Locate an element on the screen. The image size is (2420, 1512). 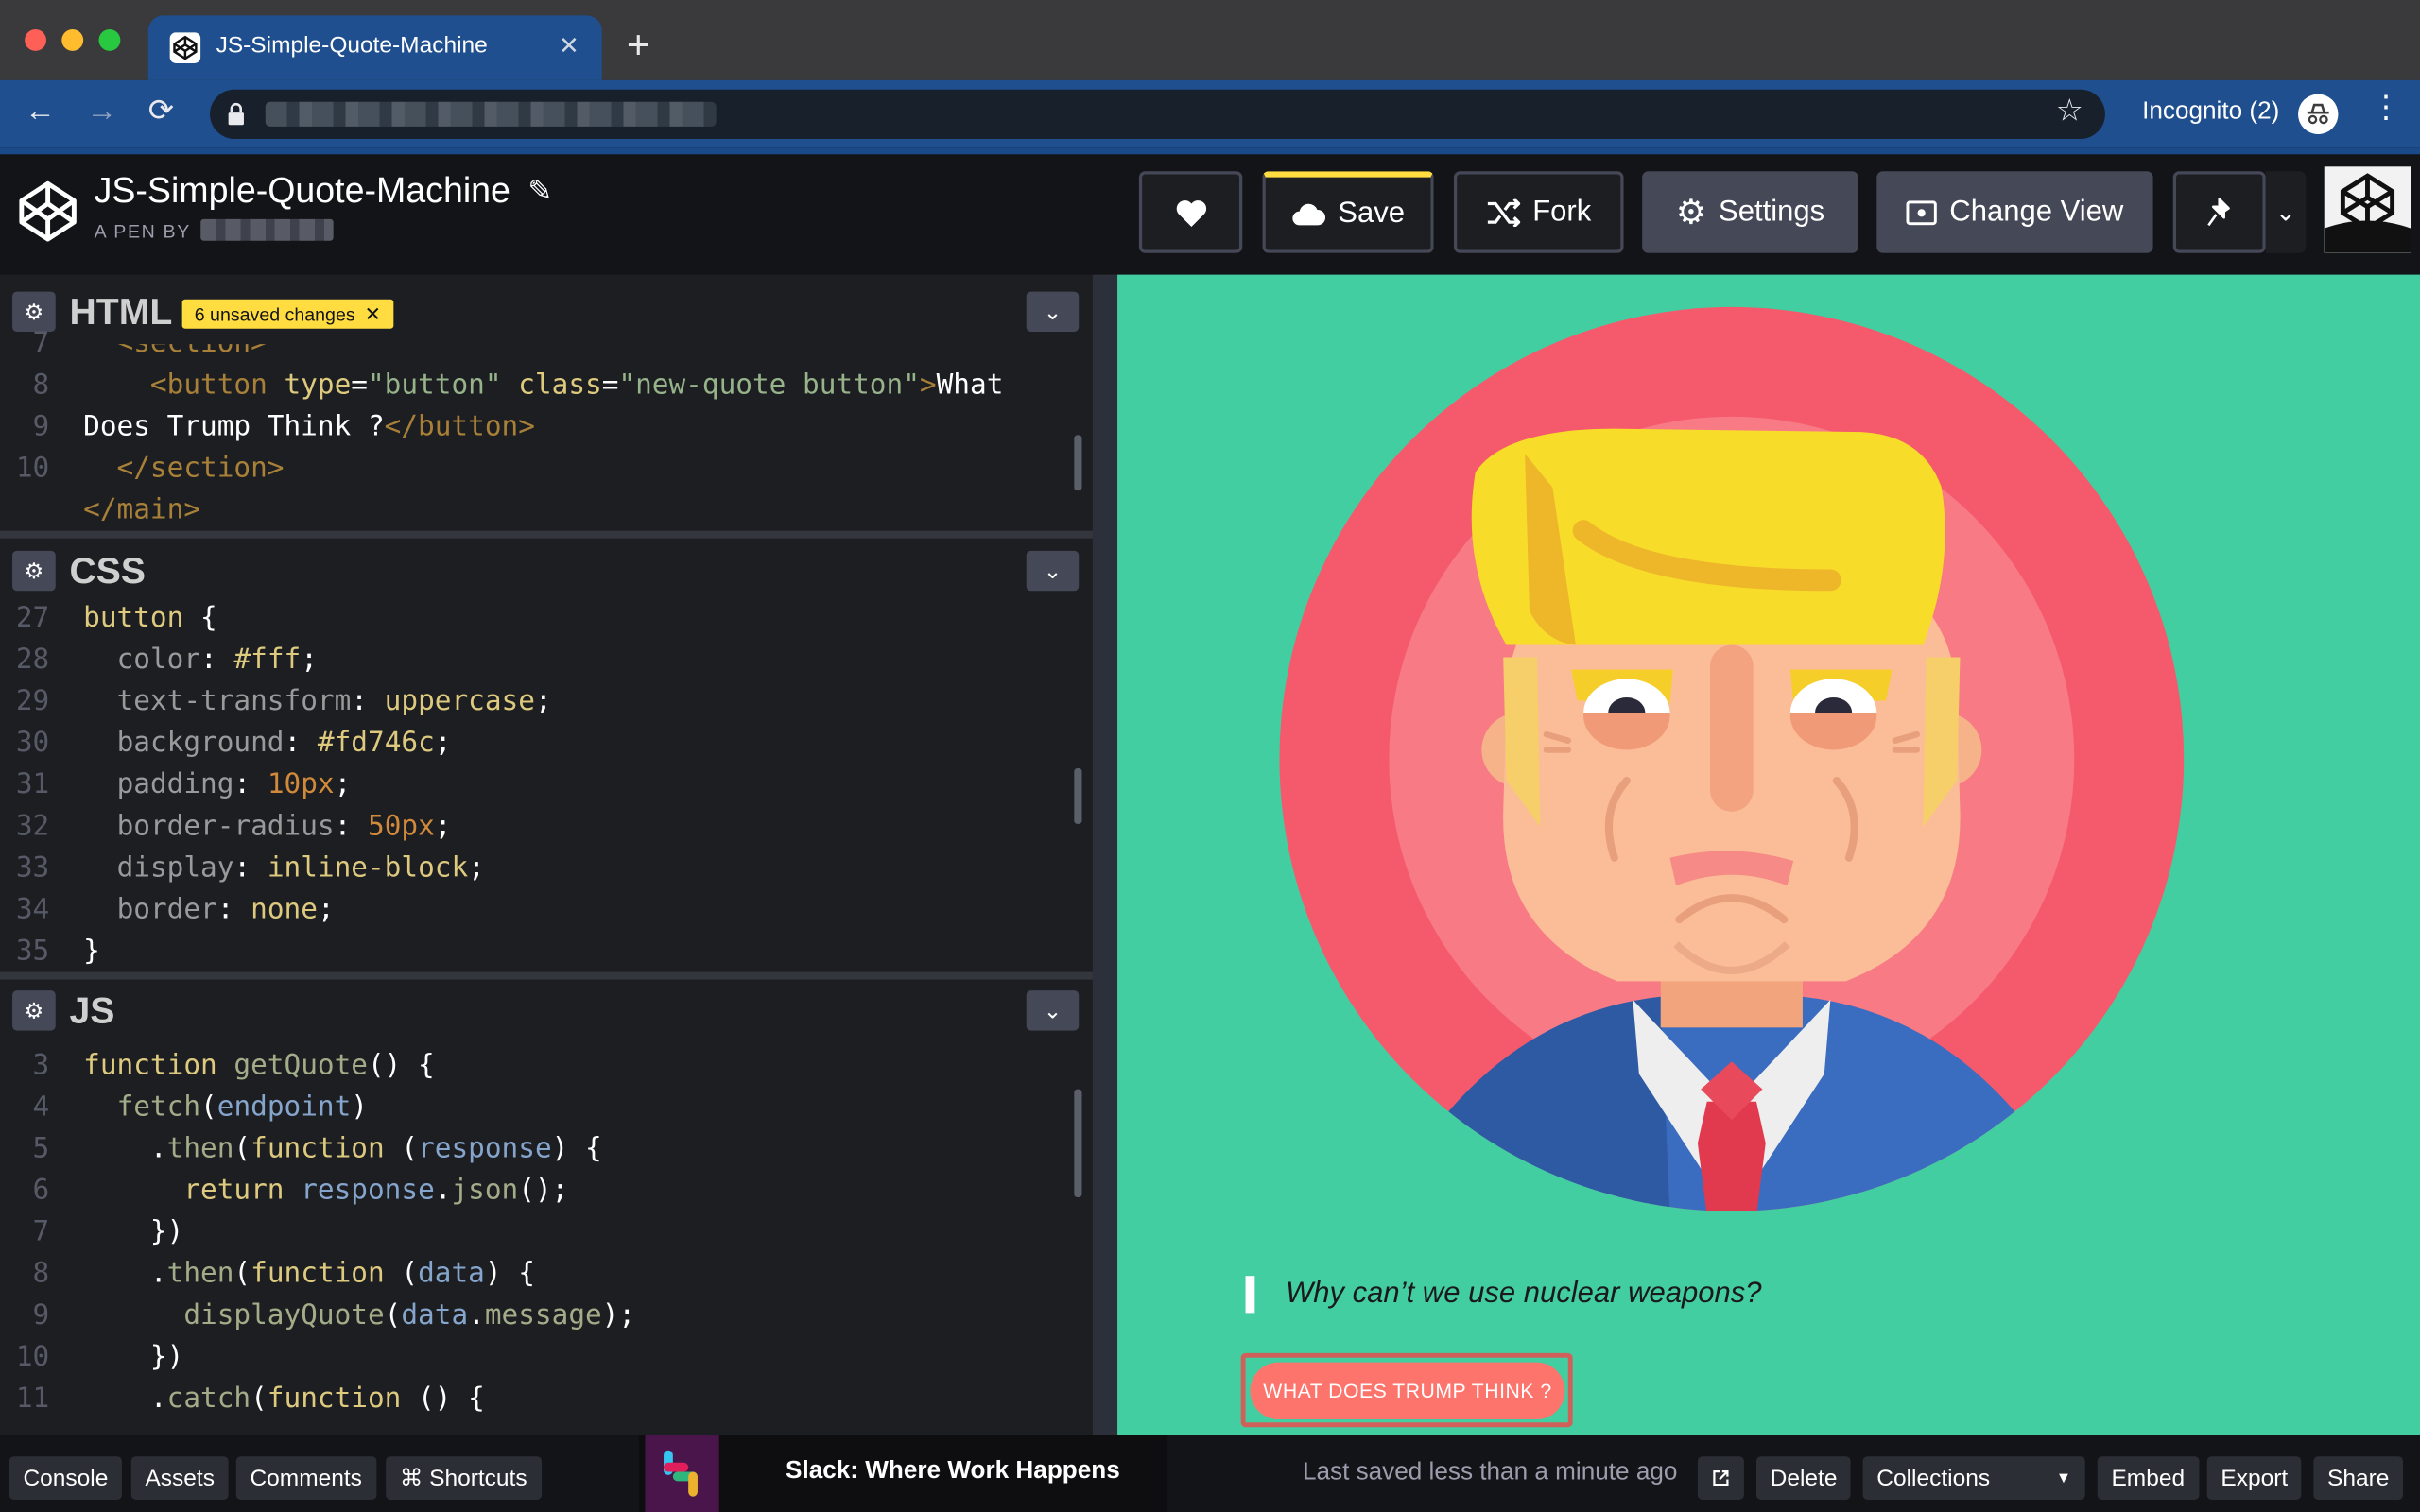
line-number: 4 is located at coordinates (41, 1107).